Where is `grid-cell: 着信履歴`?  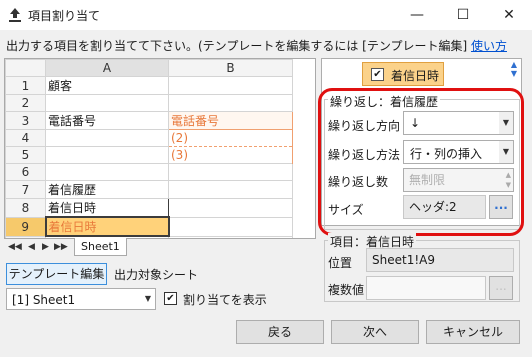
grid-cell: 着信履歴 is located at coordinates (107, 189).